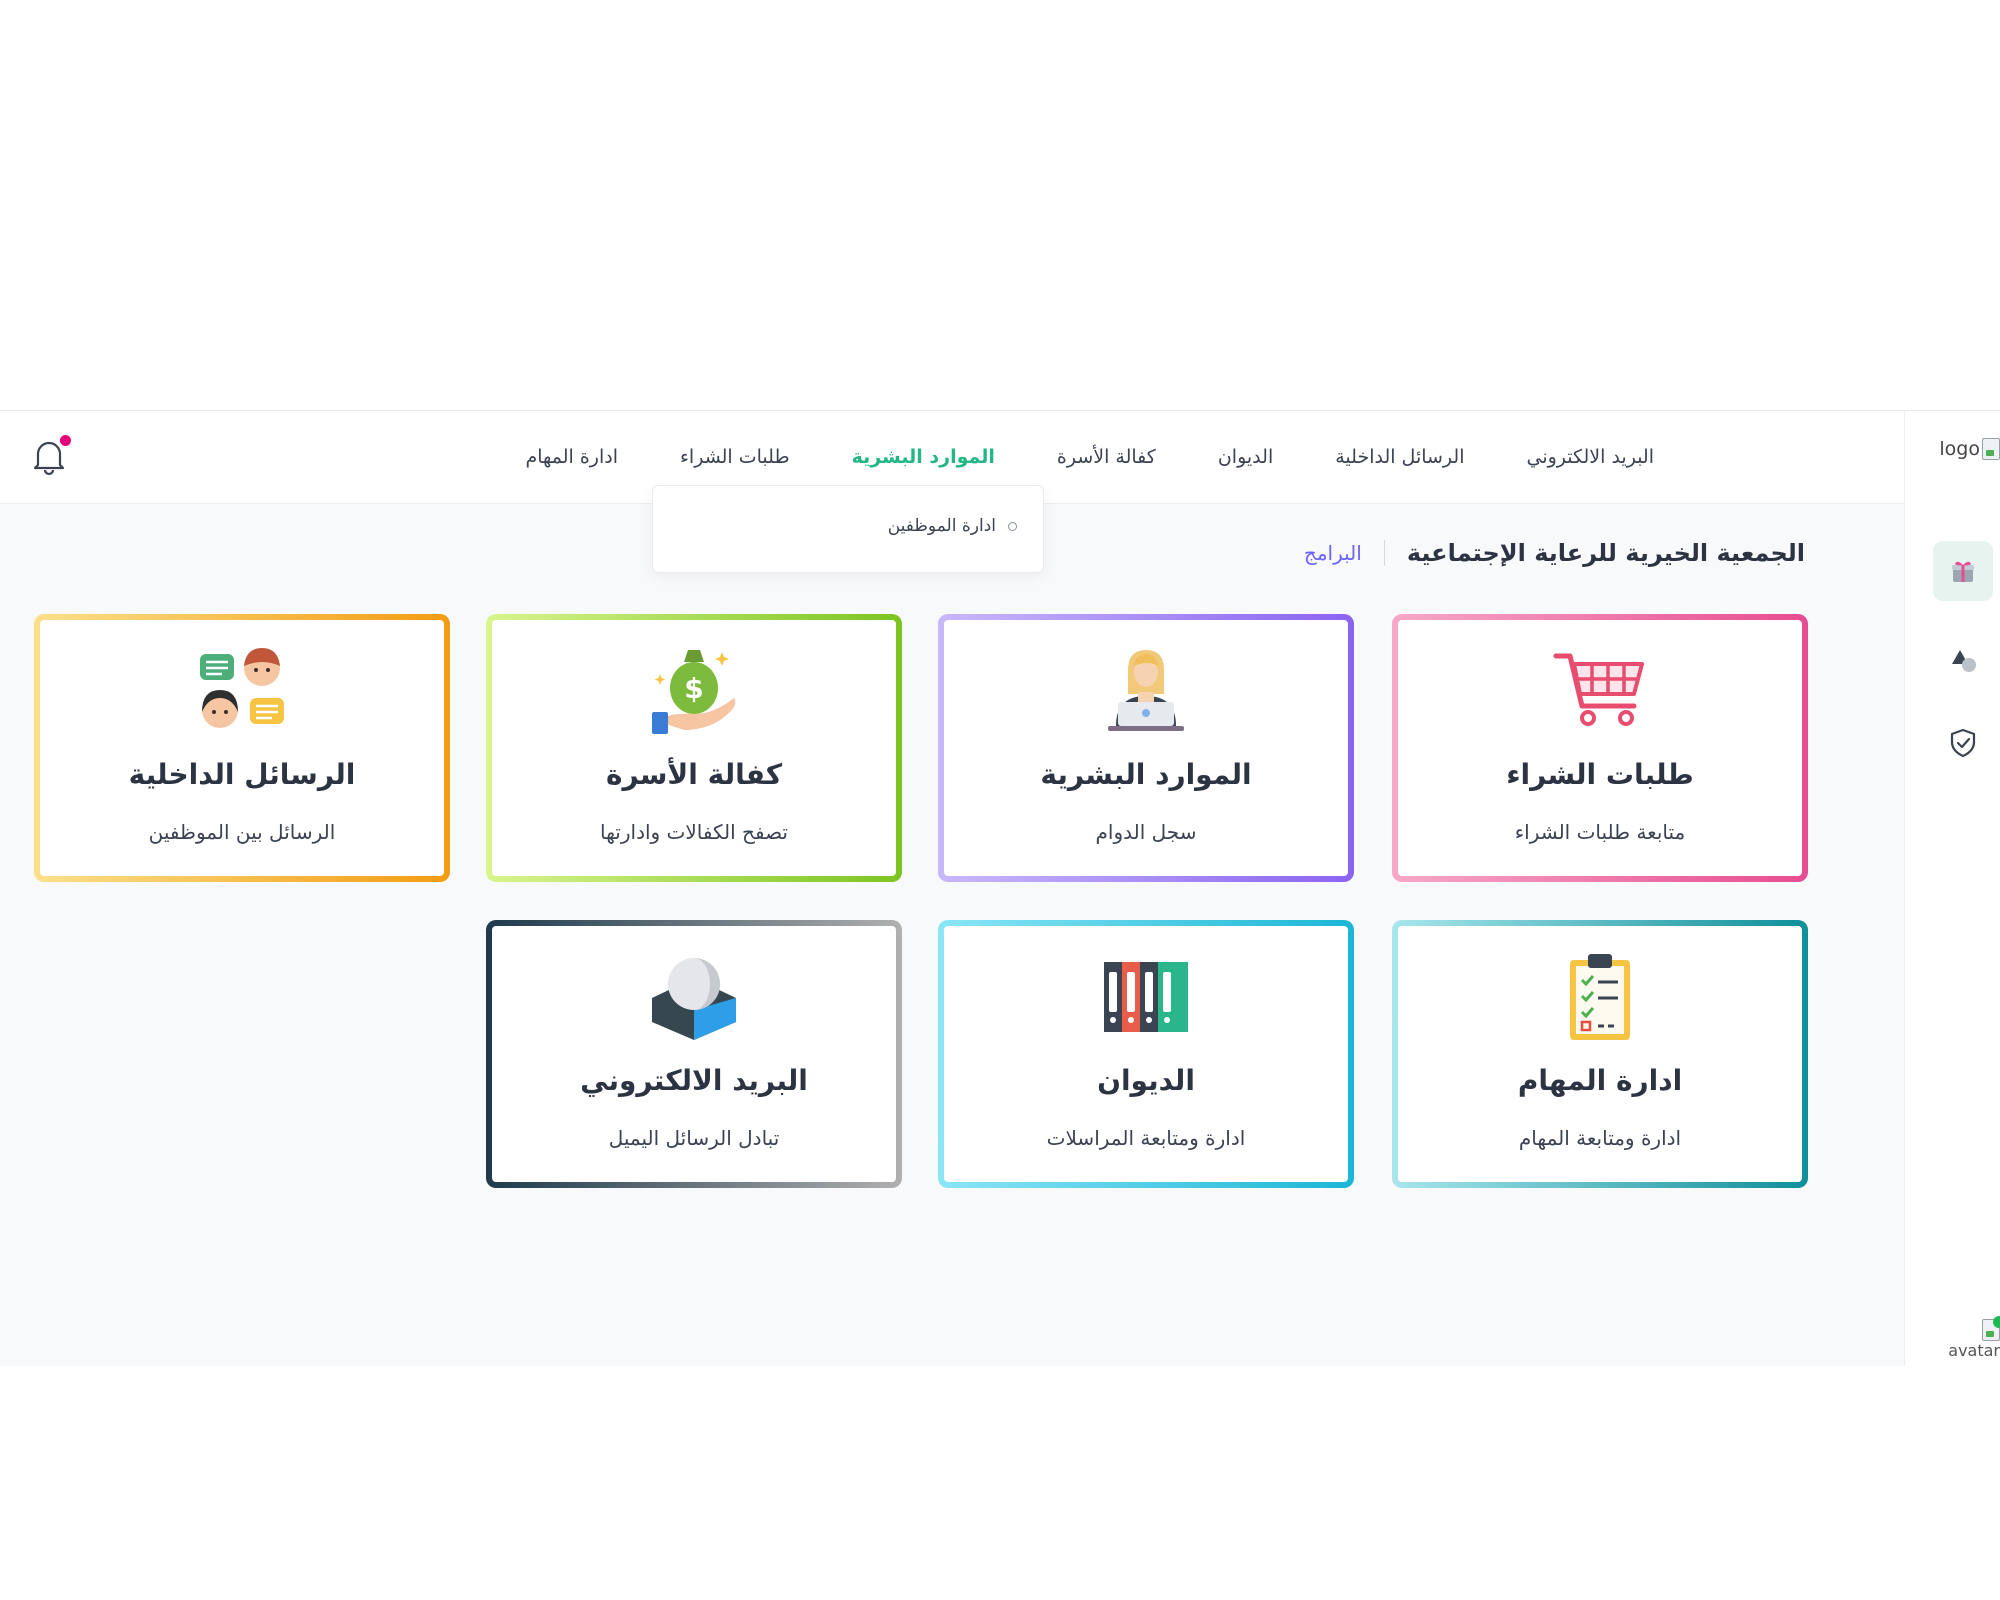  I want to click on shapes-icon, so click(1964, 661).